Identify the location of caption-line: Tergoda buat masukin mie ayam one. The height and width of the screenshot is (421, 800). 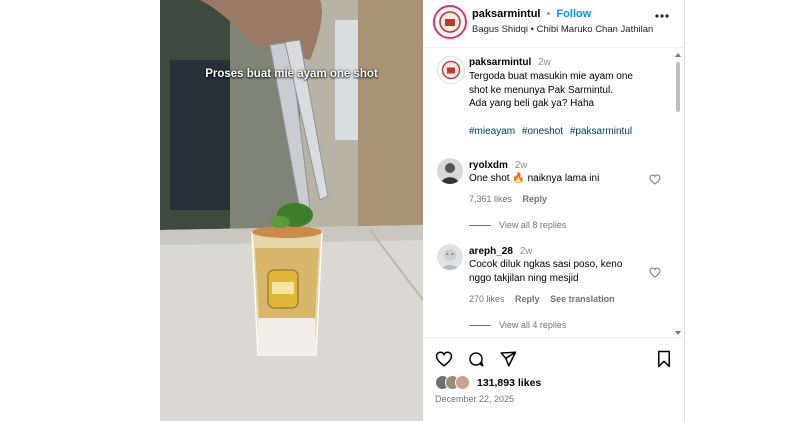
(551, 76).